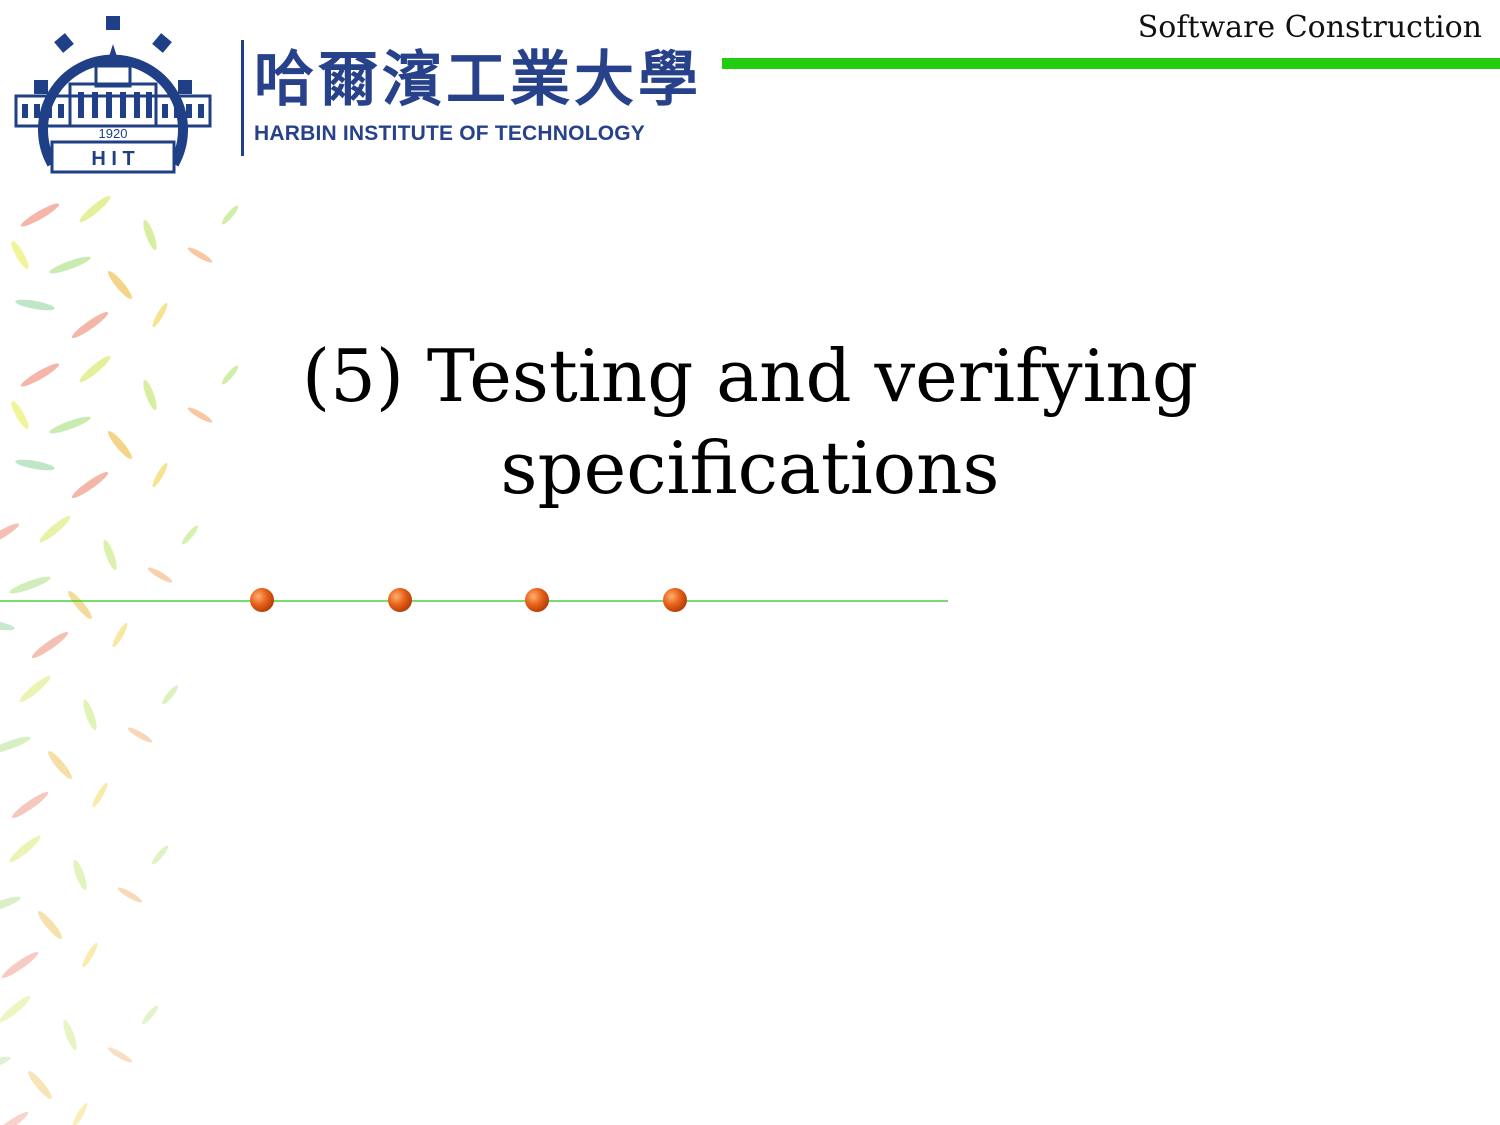 This screenshot has width=1500, height=1125. I want to click on emblem-year: 1920, so click(113, 133).